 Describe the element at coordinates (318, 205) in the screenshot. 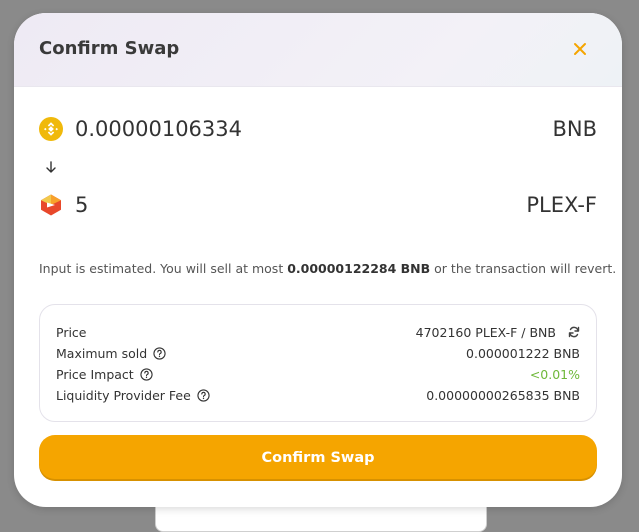

I see `output-token-row: 5 PLEX-F` at that location.